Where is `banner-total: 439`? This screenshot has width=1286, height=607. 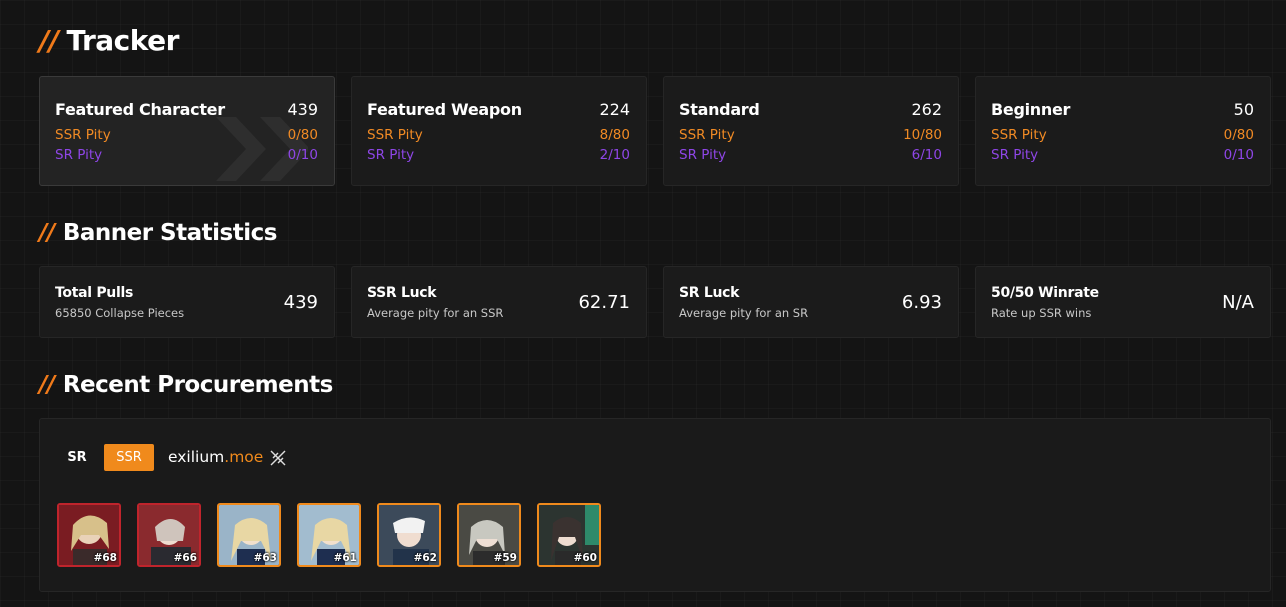 banner-total: 439 is located at coordinates (302, 109).